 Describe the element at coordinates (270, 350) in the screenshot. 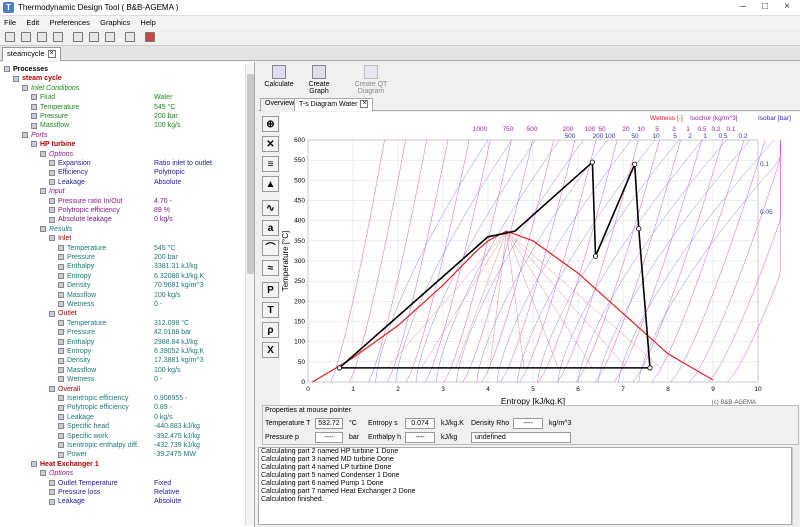

I see `wetness-x-button: X` at that location.